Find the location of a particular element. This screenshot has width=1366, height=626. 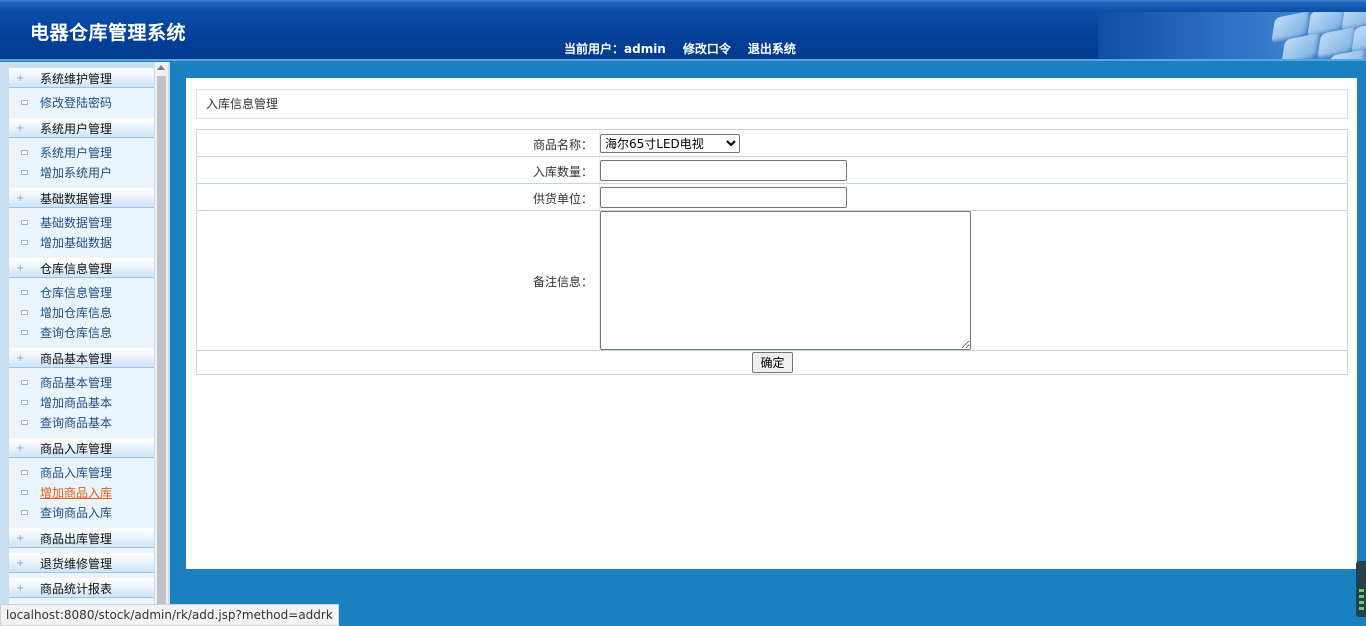

quantity-row: 入库数量： is located at coordinates (772, 170).